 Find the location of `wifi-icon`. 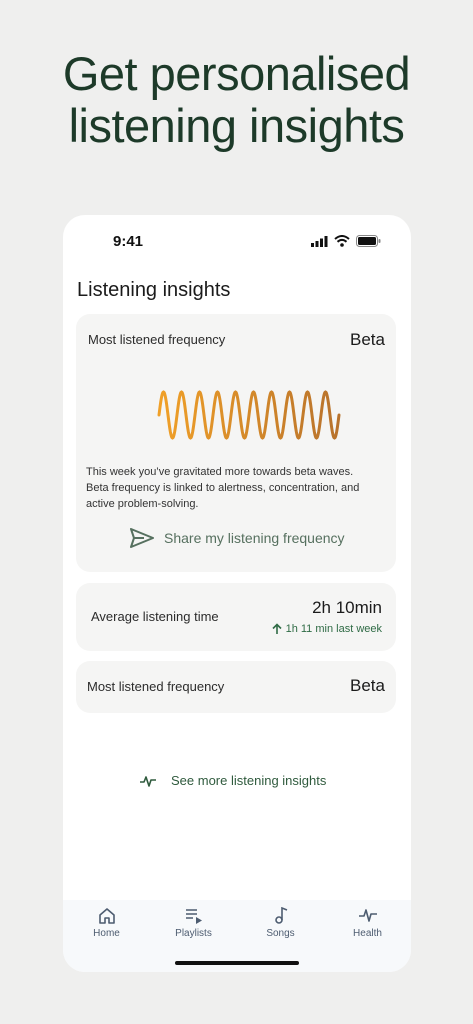

wifi-icon is located at coordinates (342, 241).